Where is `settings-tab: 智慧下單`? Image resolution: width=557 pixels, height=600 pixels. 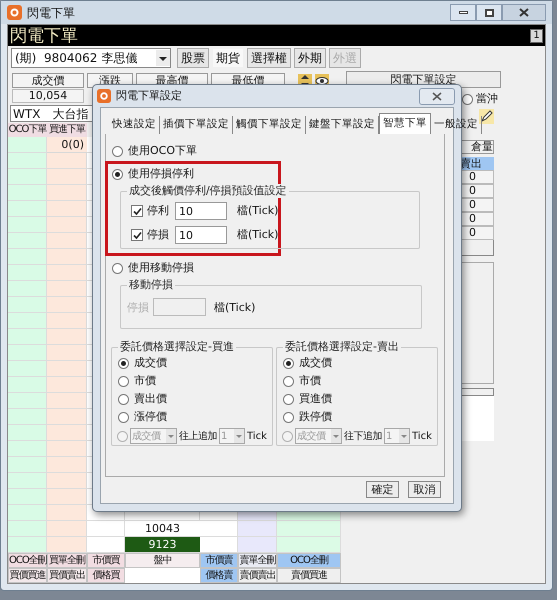 settings-tab: 智慧下單 is located at coordinates (405, 123).